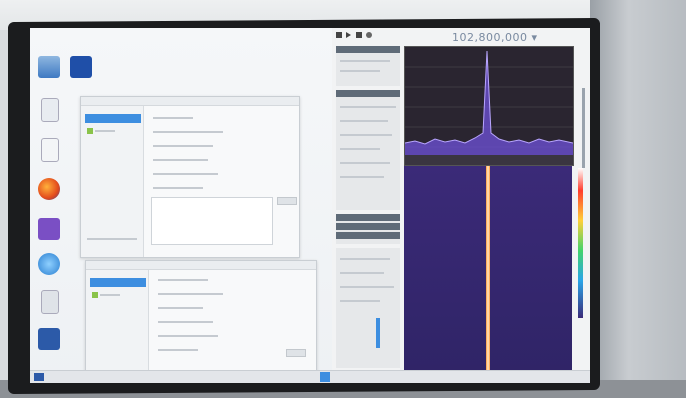  I want to click on settings-icon, so click(369, 35).